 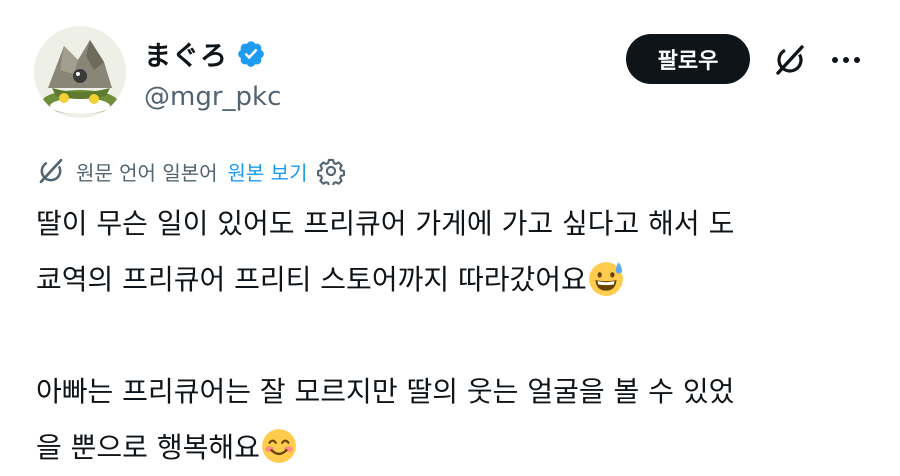 What do you see at coordinates (279, 446) in the screenshot?
I see `smiling-face-with-blush-emoji` at bounding box center [279, 446].